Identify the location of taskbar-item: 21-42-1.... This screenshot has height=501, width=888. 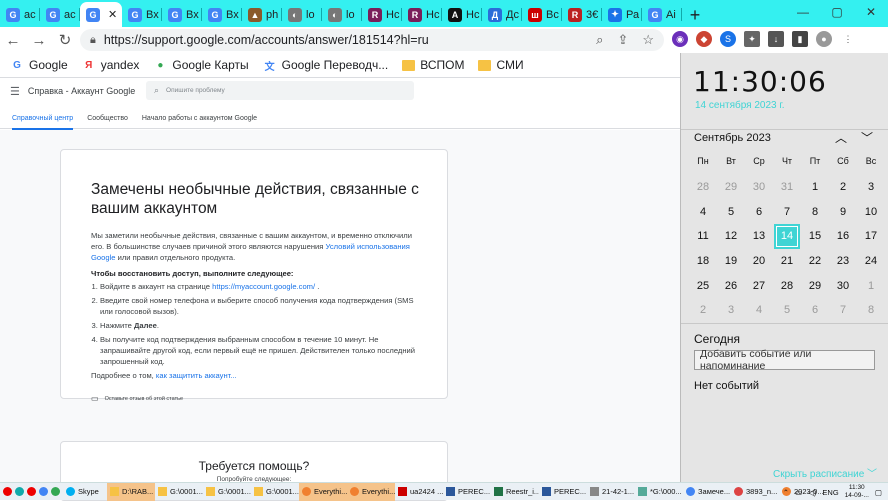
(611, 492).